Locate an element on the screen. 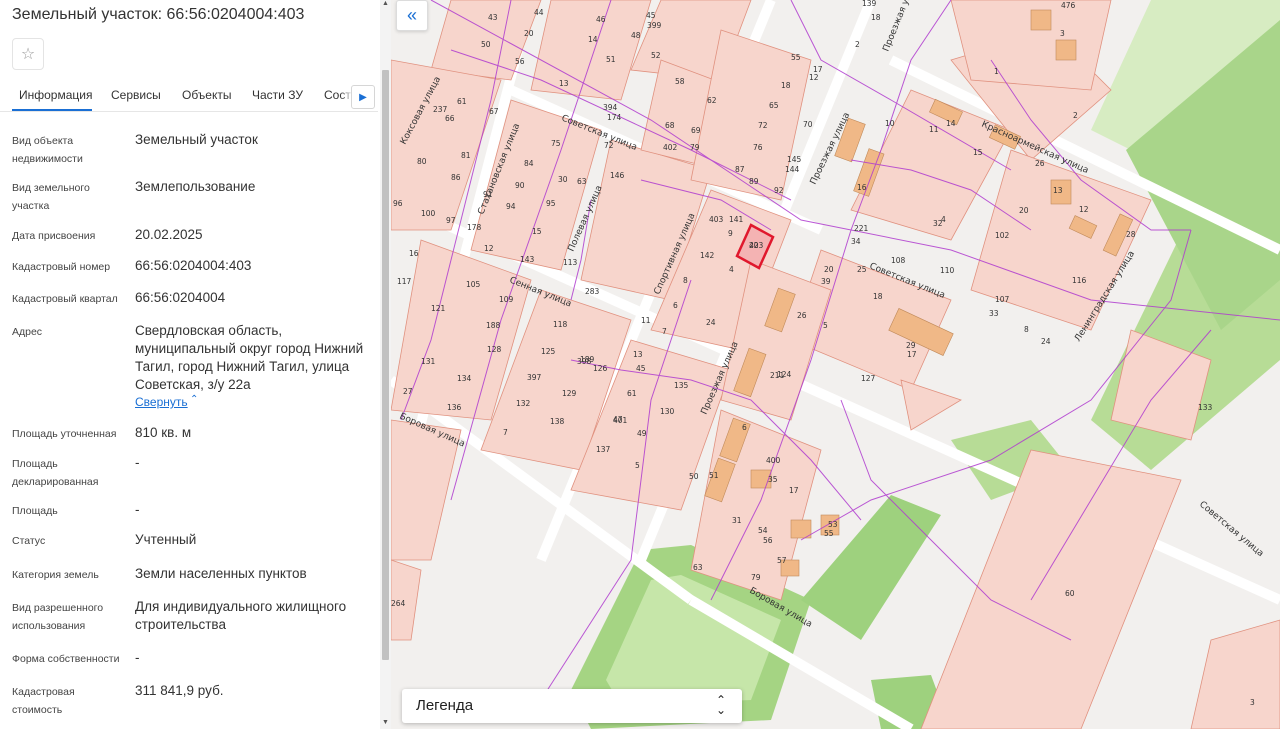 Image resolution: width=1280 pixels, height=729 pixels. parcel-number: 118 is located at coordinates (560, 324).